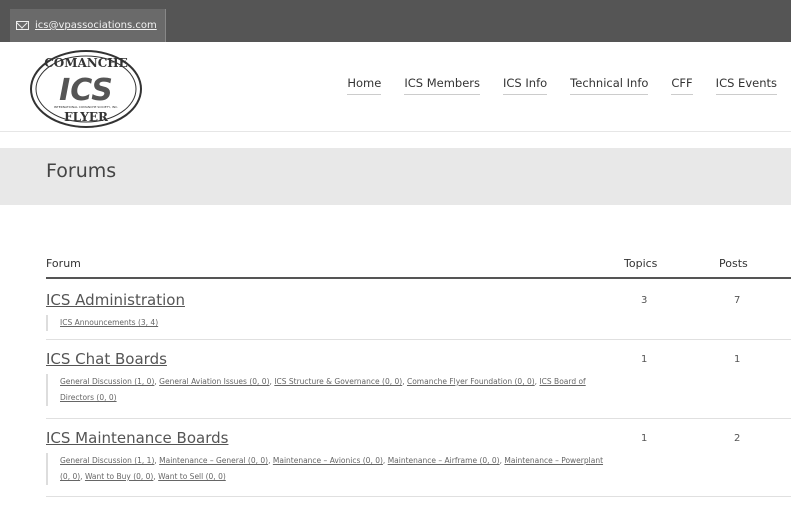 The width and height of the screenshot is (791, 507). What do you see at coordinates (137, 438) in the screenshot?
I see `forum-link: ICS Maintenance Boards` at bounding box center [137, 438].